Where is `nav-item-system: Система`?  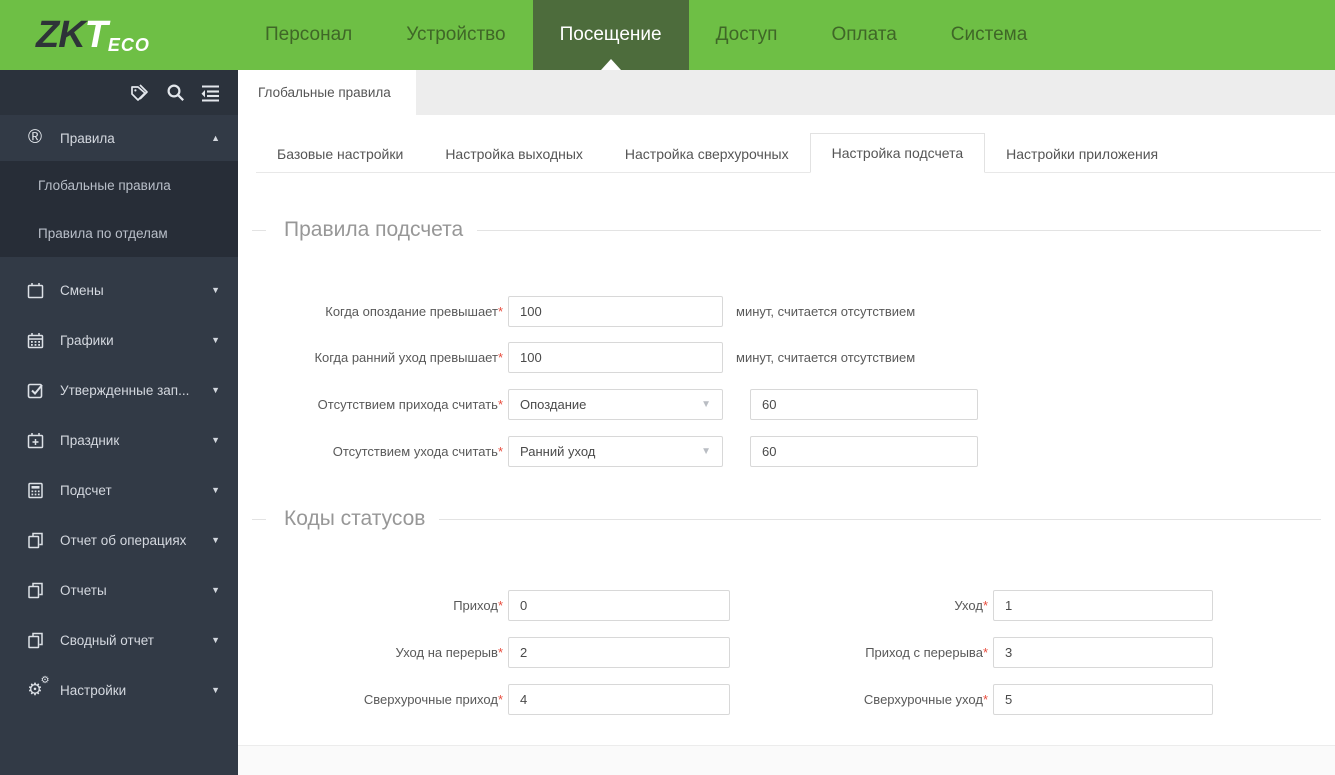 nav-item-system: Система is located at coordinates (989, 35).